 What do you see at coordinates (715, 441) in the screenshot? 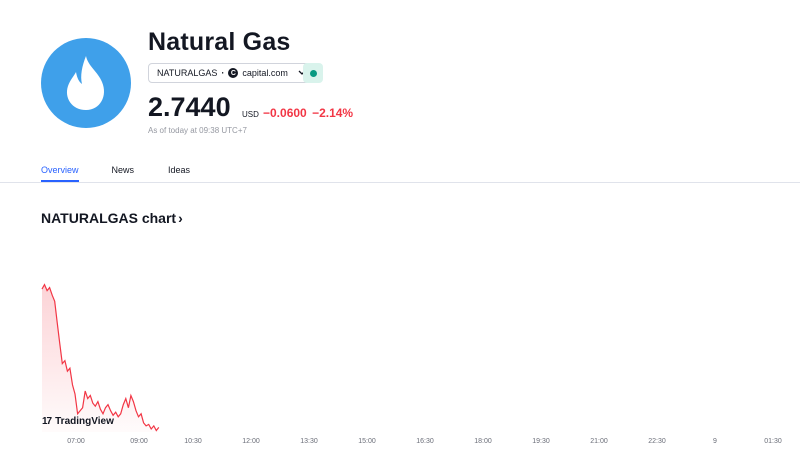
I see `x-tick-label: 9` at bounding box center [715, 441].